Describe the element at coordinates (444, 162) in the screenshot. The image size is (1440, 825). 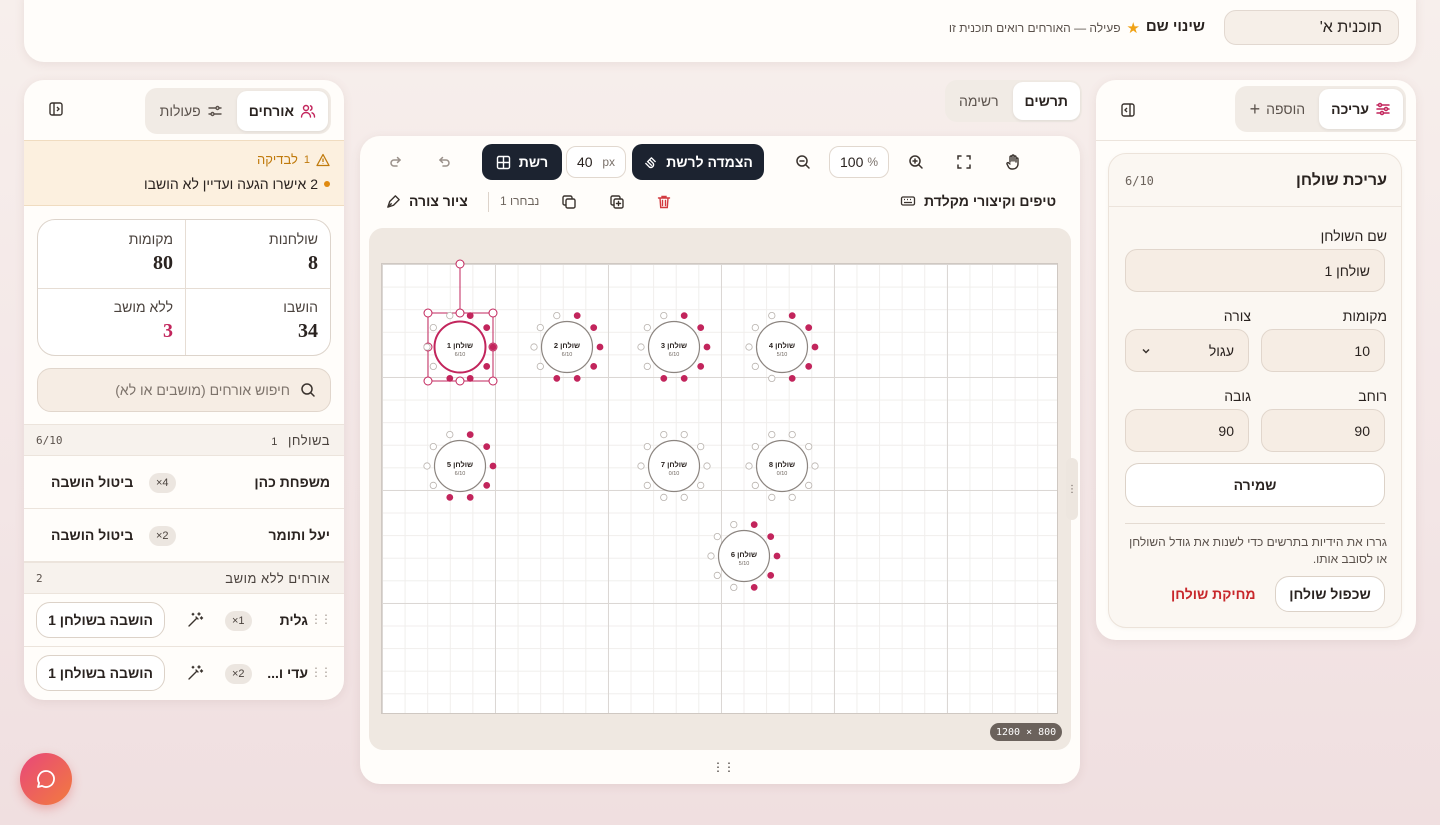
I see `undo-icon` at that location.